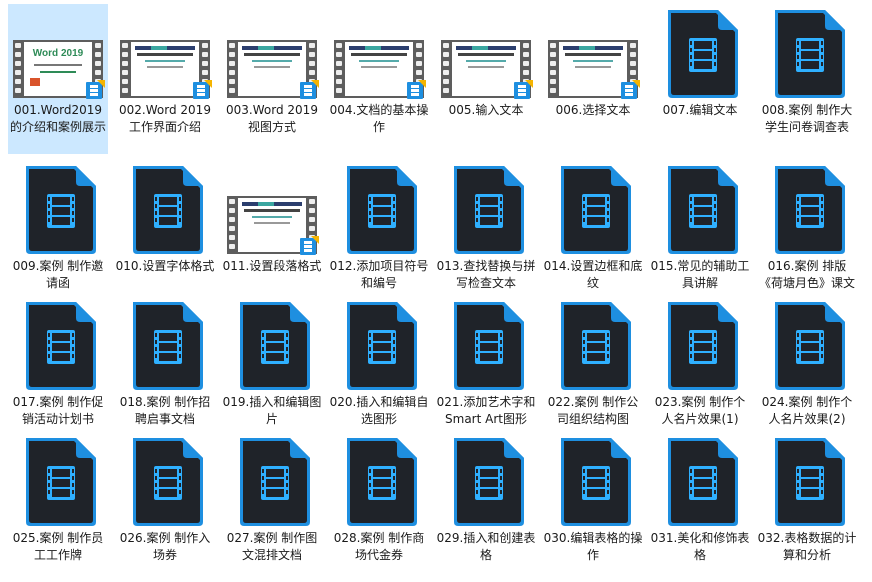 Image resolution: width=872 pixels, height=582 pixels. What do you see at coordinates (379, 274) in the screenshot?
I see `file-name-label: 012.添加项目符号和编号` at bounding box center [379, 274].